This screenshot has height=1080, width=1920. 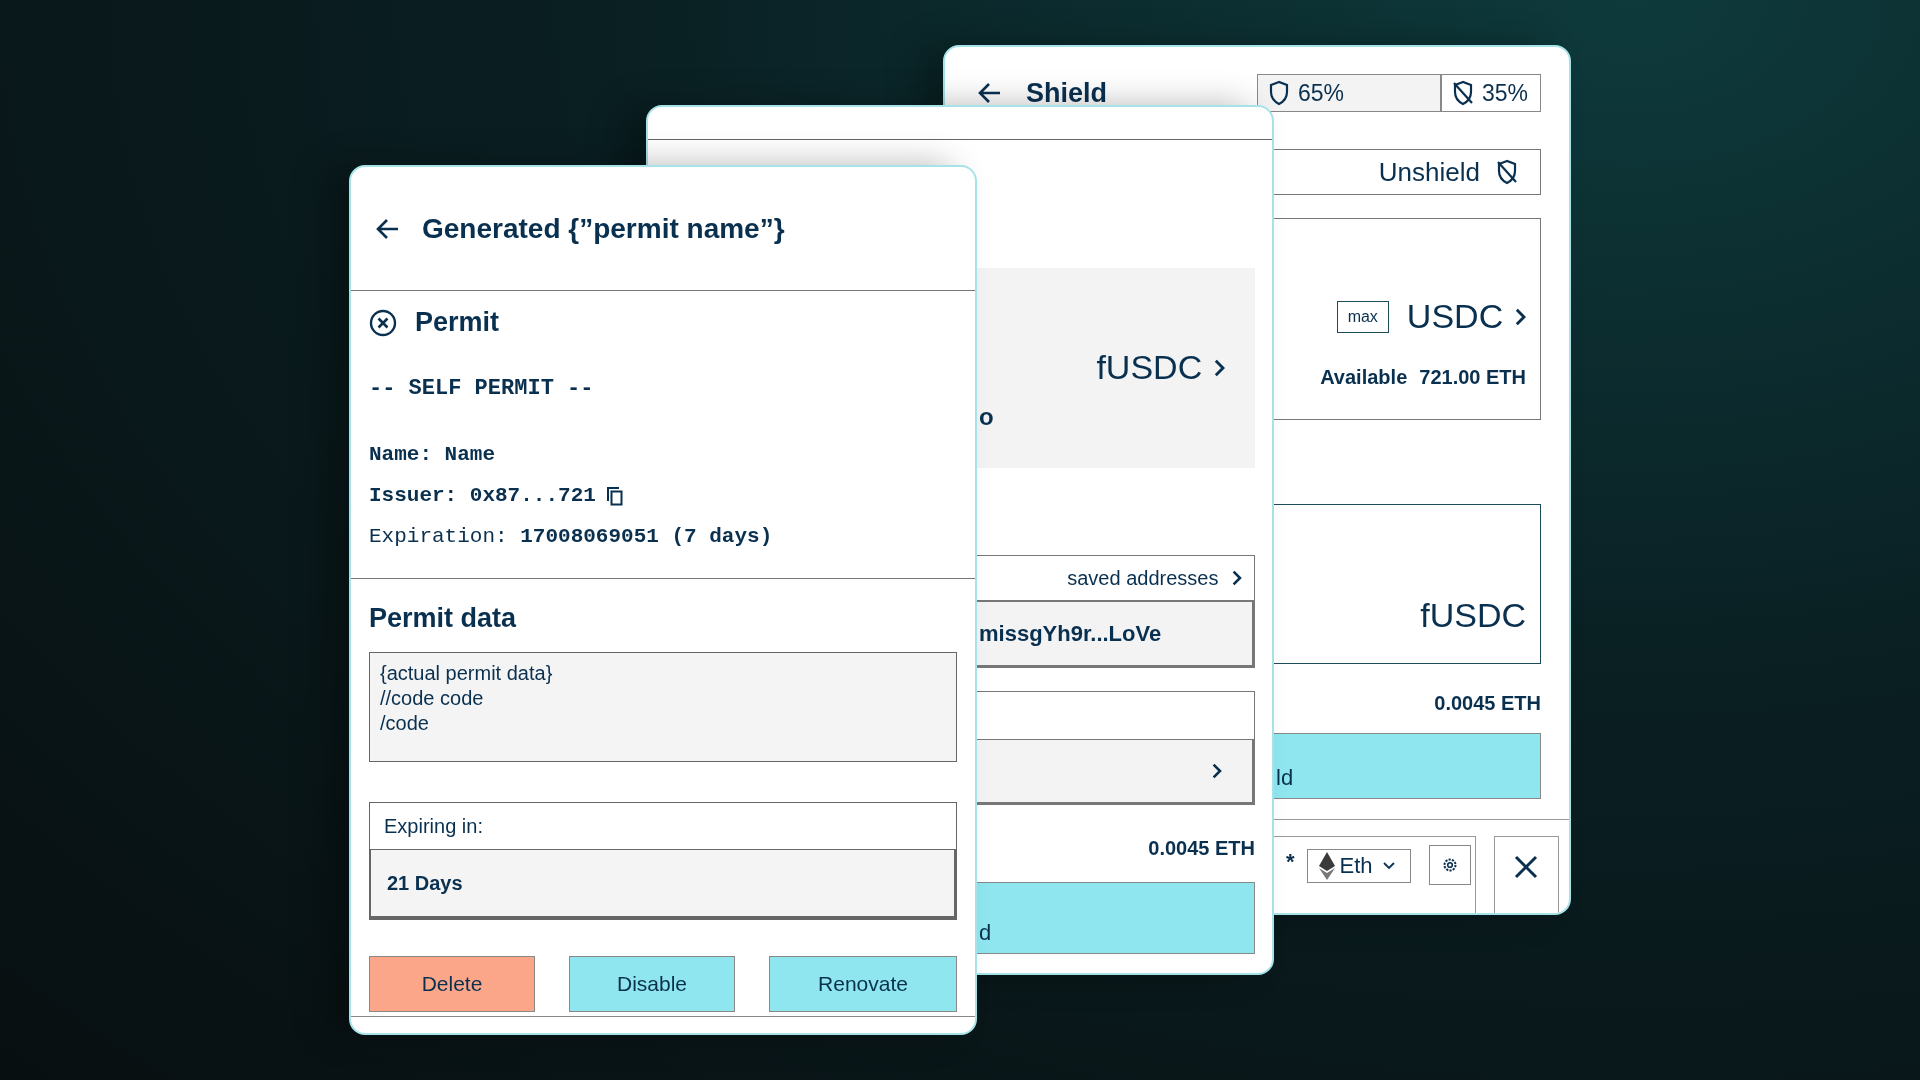 What do you see at coordinates (482, 388) in the screenshot?
I see `permit-type: -- SELF PERMIT --` at bounding box center [482, 388].